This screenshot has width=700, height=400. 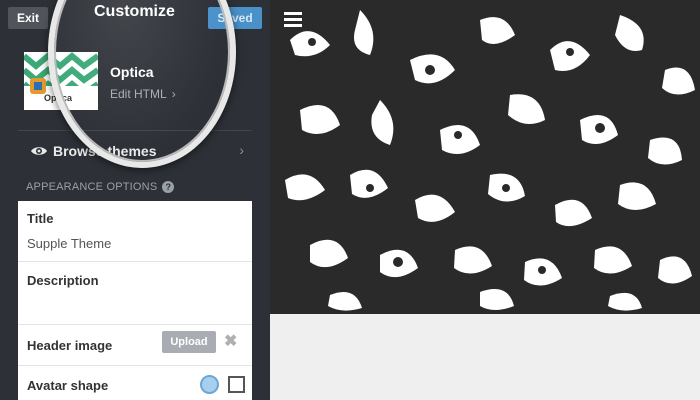 What do you see at coordinates (68, 385) in the screenshot?
I see `avatar-shape-label: Avatar shape` at bounding box center [68, 385].